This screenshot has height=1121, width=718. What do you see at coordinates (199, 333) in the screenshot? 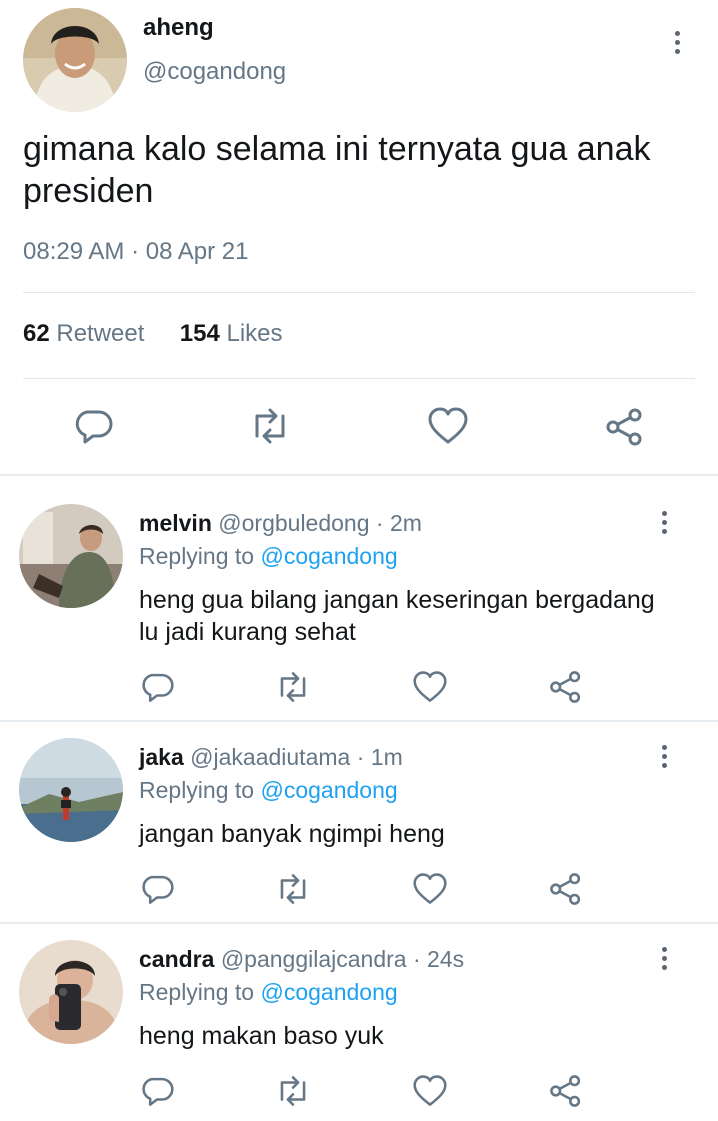
I see `likes-count: 154` at bounding box center [199, 333].